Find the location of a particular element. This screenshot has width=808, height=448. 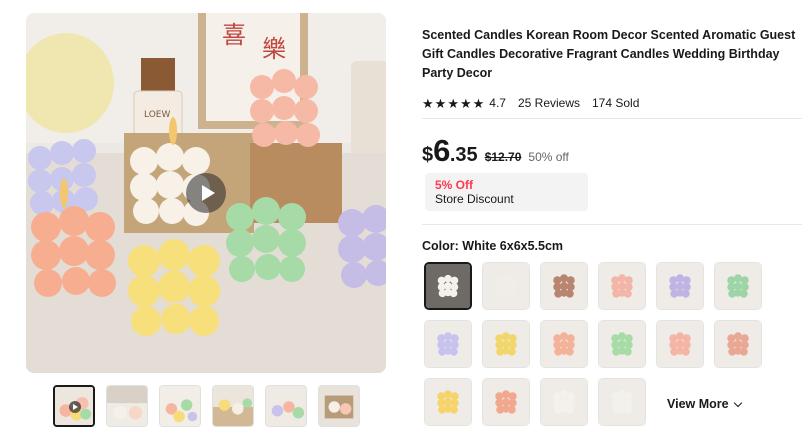

rating-stars: ★ ★ ★ ★ ★ is located at coordinates (453, 103).